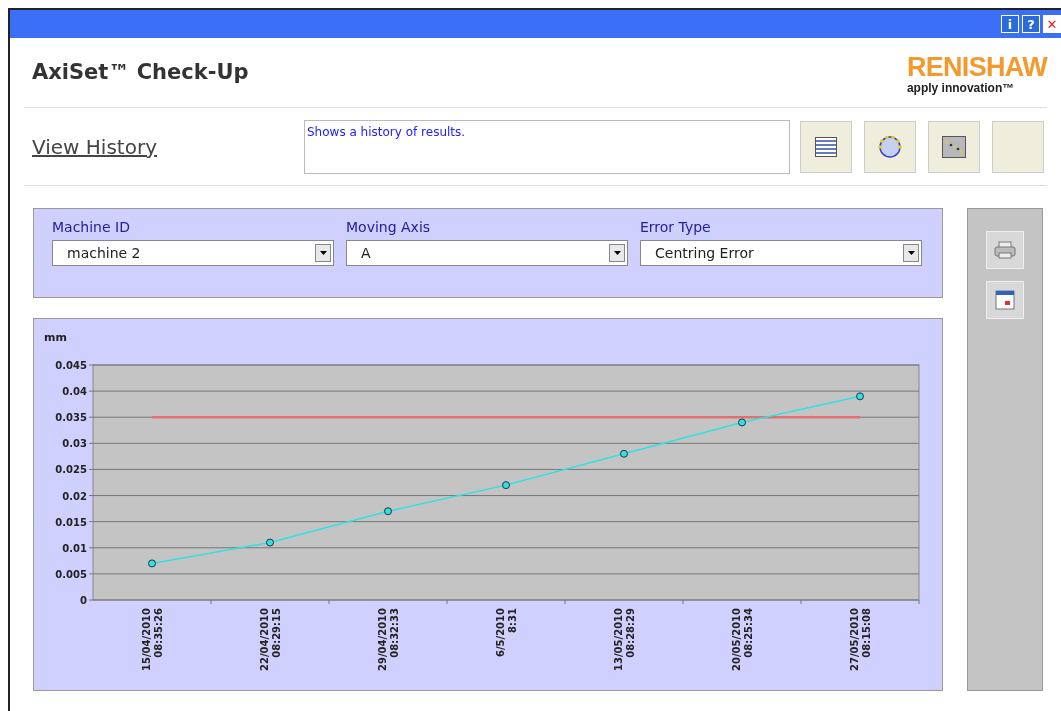  What do you see at coordinates (1052, 24) in the screenshot?
I see `close-button: ✕` at bounding box center [1052, 24].